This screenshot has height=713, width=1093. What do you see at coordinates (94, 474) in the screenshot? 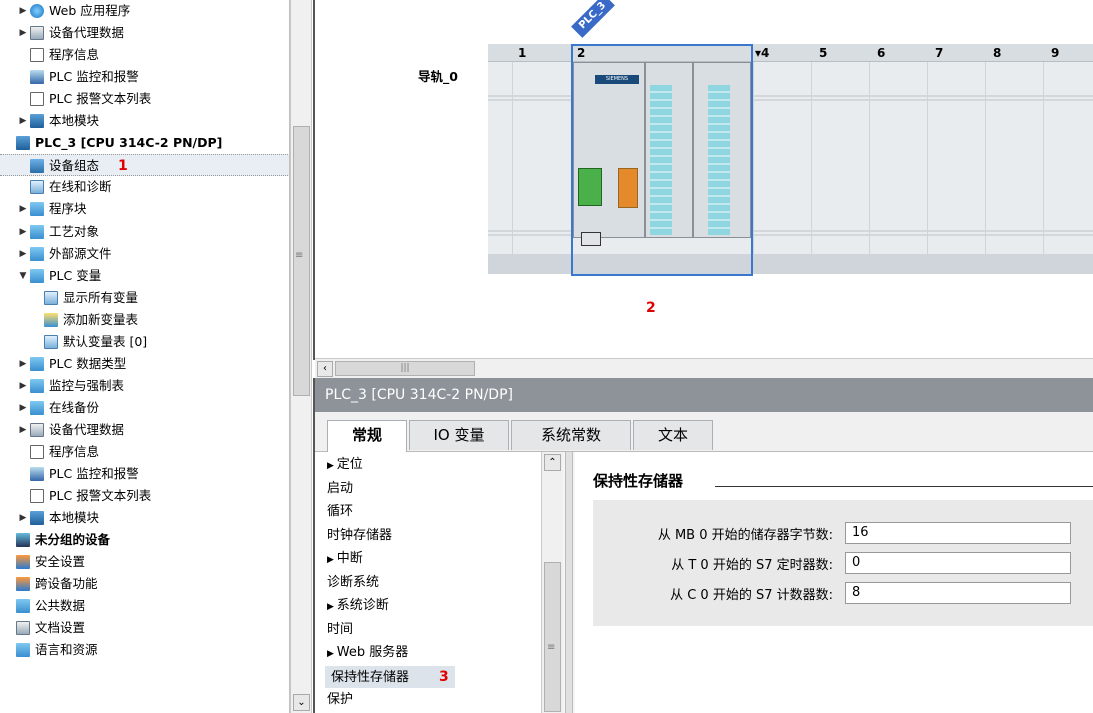
I see `tree-item-label: PLC 监控和报警` at bounding box center [94, 474].